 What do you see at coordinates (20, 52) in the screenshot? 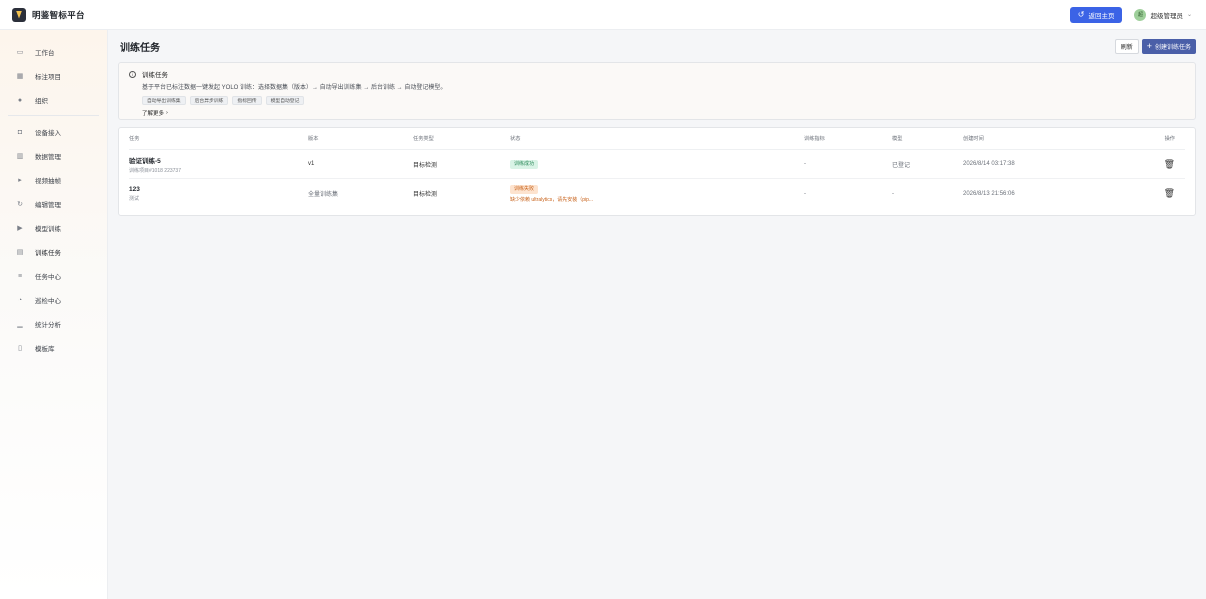
I see `monitor-icon: ▭` at bounding box center [20, 52].